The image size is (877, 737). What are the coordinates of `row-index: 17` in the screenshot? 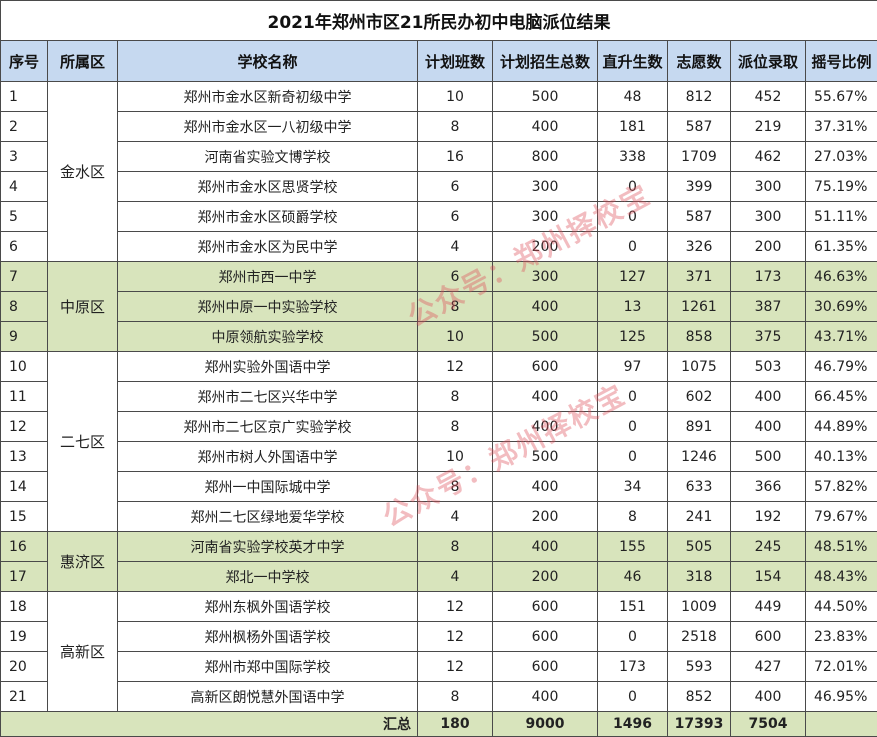 It's located at (24, 577).